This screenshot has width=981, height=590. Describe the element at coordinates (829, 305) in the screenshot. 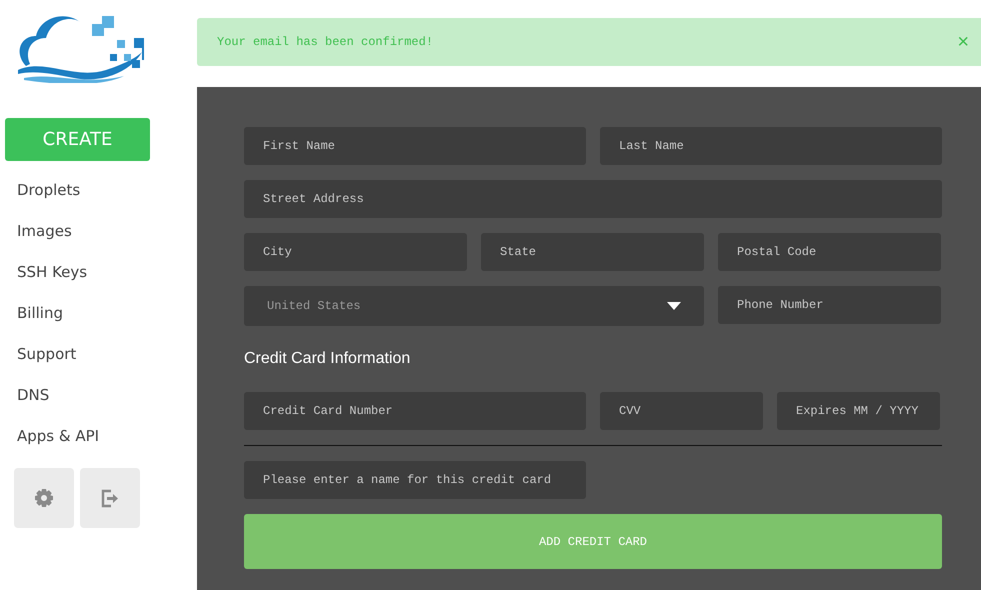

I see `phone-number-field: Phone Number` at that location.